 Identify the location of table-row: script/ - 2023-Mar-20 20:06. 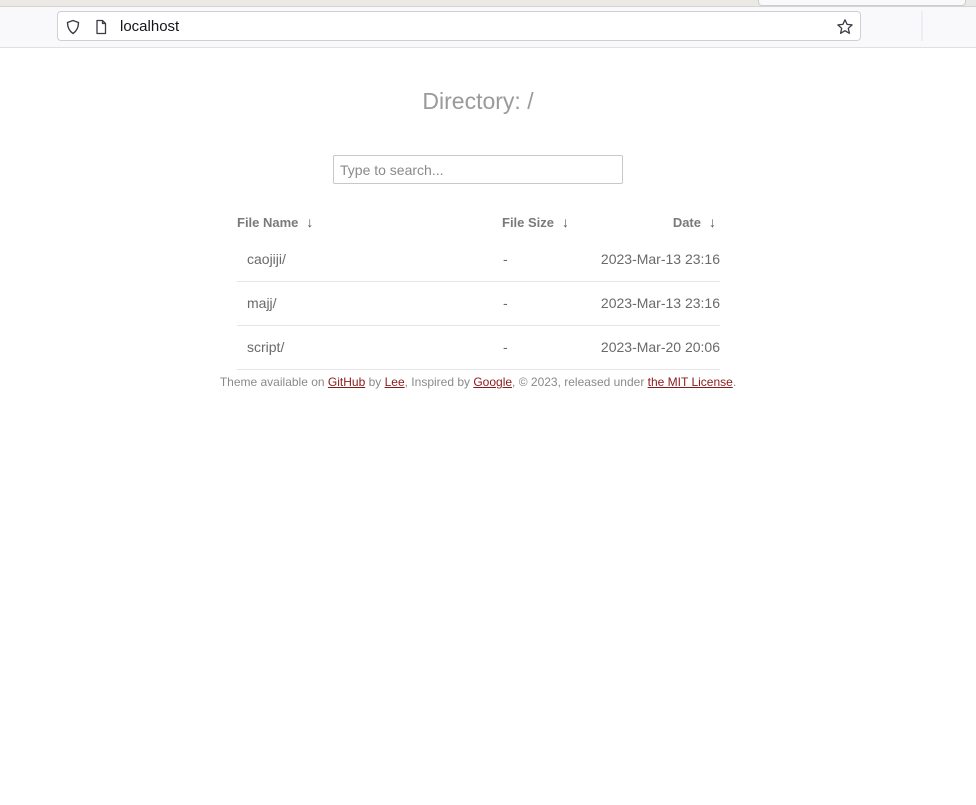
(478, 348).